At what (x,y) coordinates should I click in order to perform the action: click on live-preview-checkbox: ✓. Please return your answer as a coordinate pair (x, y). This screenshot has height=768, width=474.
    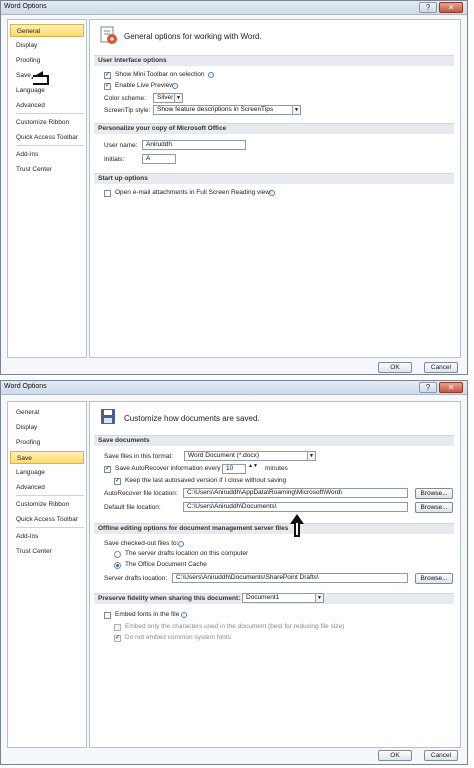
    Looking at the image, I should click on (107, 86).